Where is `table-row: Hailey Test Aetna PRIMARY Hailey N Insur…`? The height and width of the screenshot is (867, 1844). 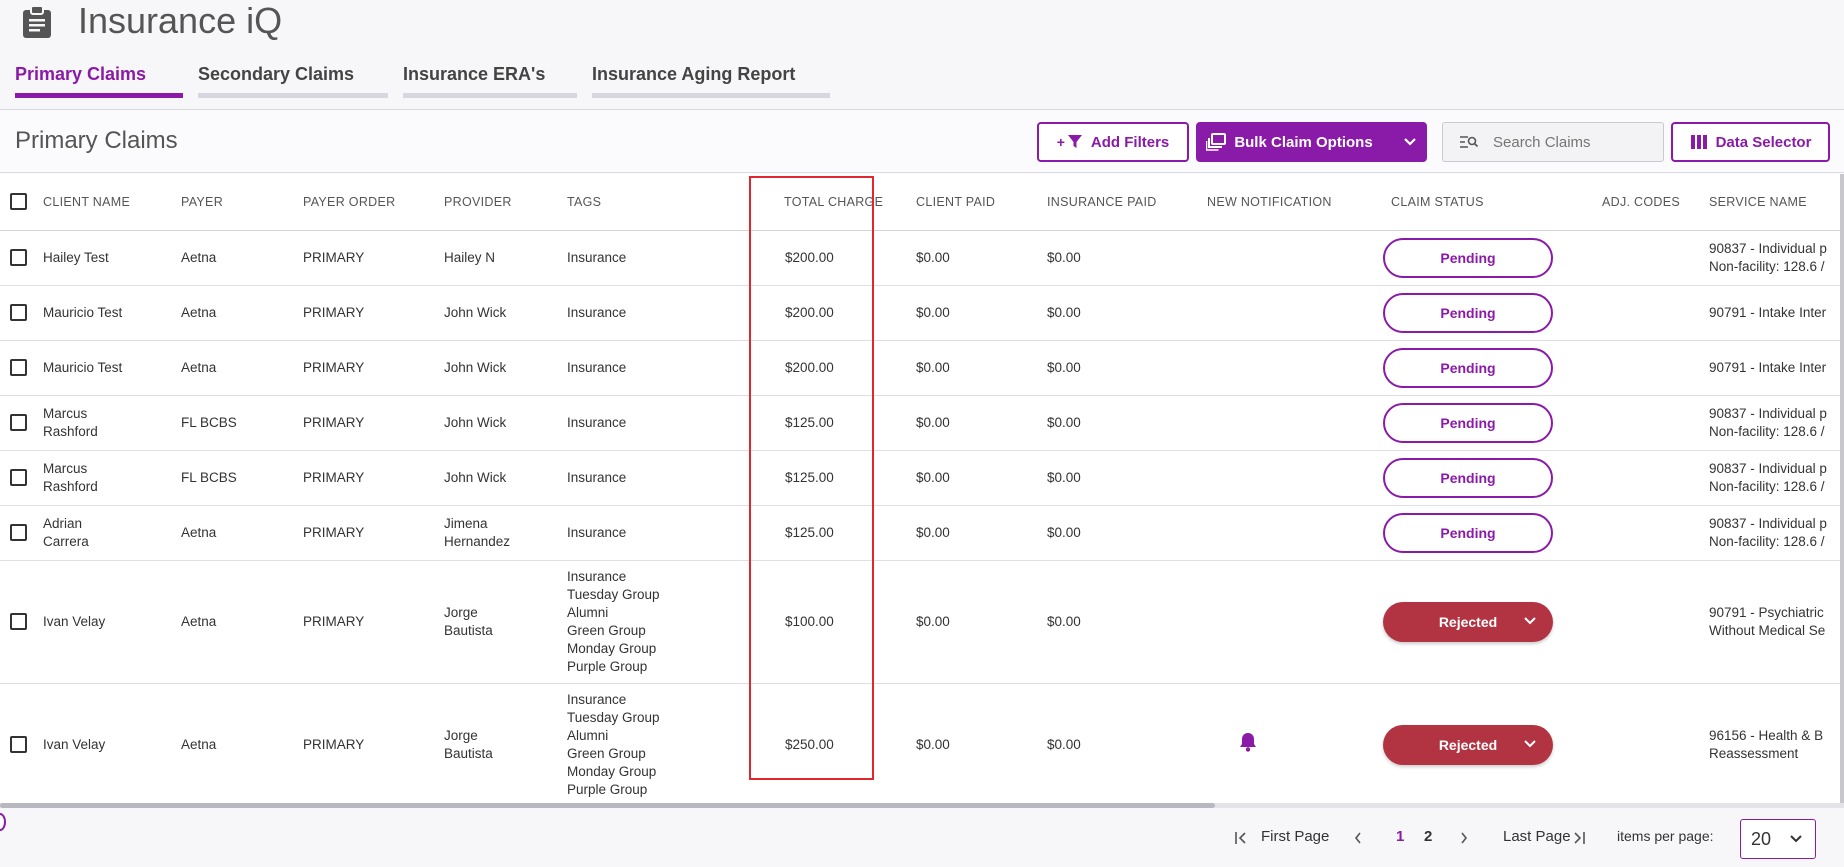 table-row: Hailey Test Aetna PRIMARY Hailey N Insur… is located at coordinates (922, 258).